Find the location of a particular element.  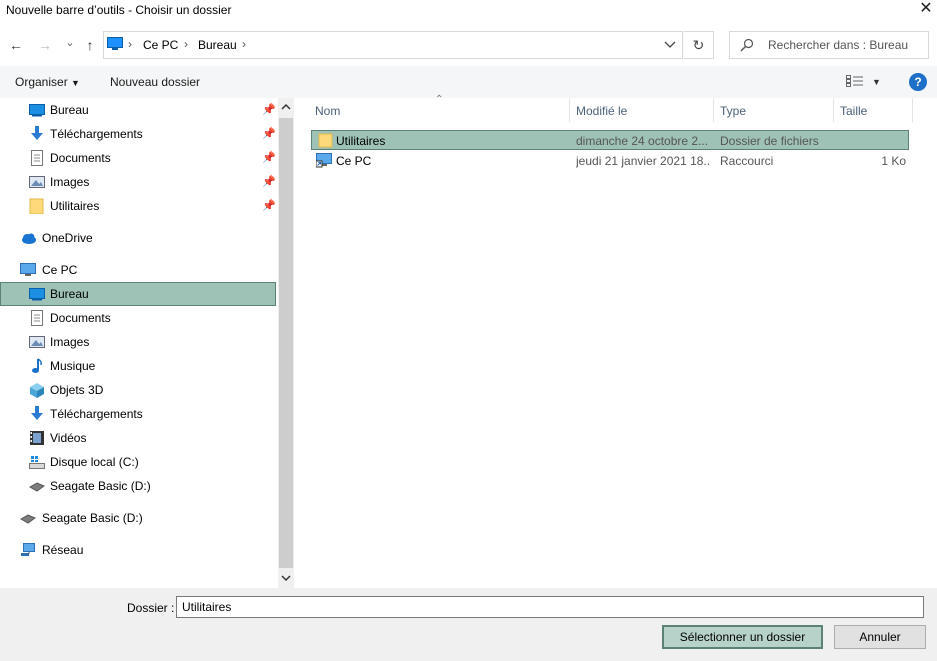

sidebar-item-objets-3d: Objets 3D is located at coordinates (138, 390).